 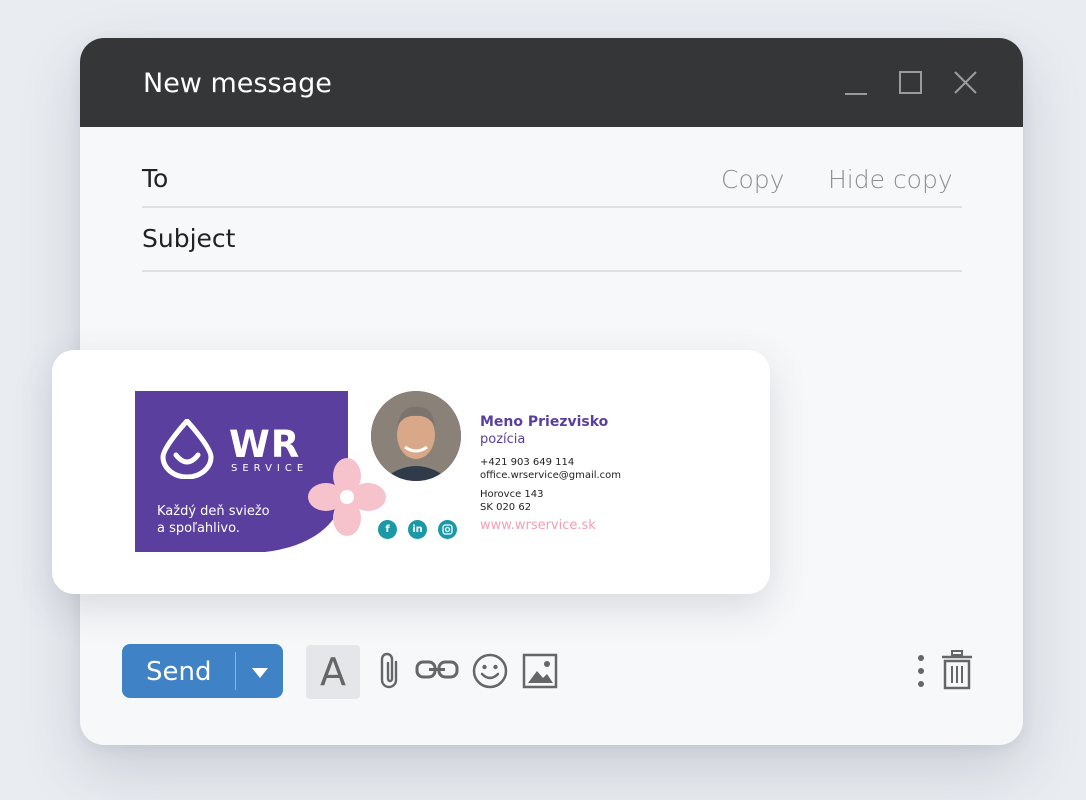 What do you see at coordinates (237, 520) in the screenshot?
I see `tagline: Každý deň sviežo a spoľahlivo.` at bounding box center [237, 520].